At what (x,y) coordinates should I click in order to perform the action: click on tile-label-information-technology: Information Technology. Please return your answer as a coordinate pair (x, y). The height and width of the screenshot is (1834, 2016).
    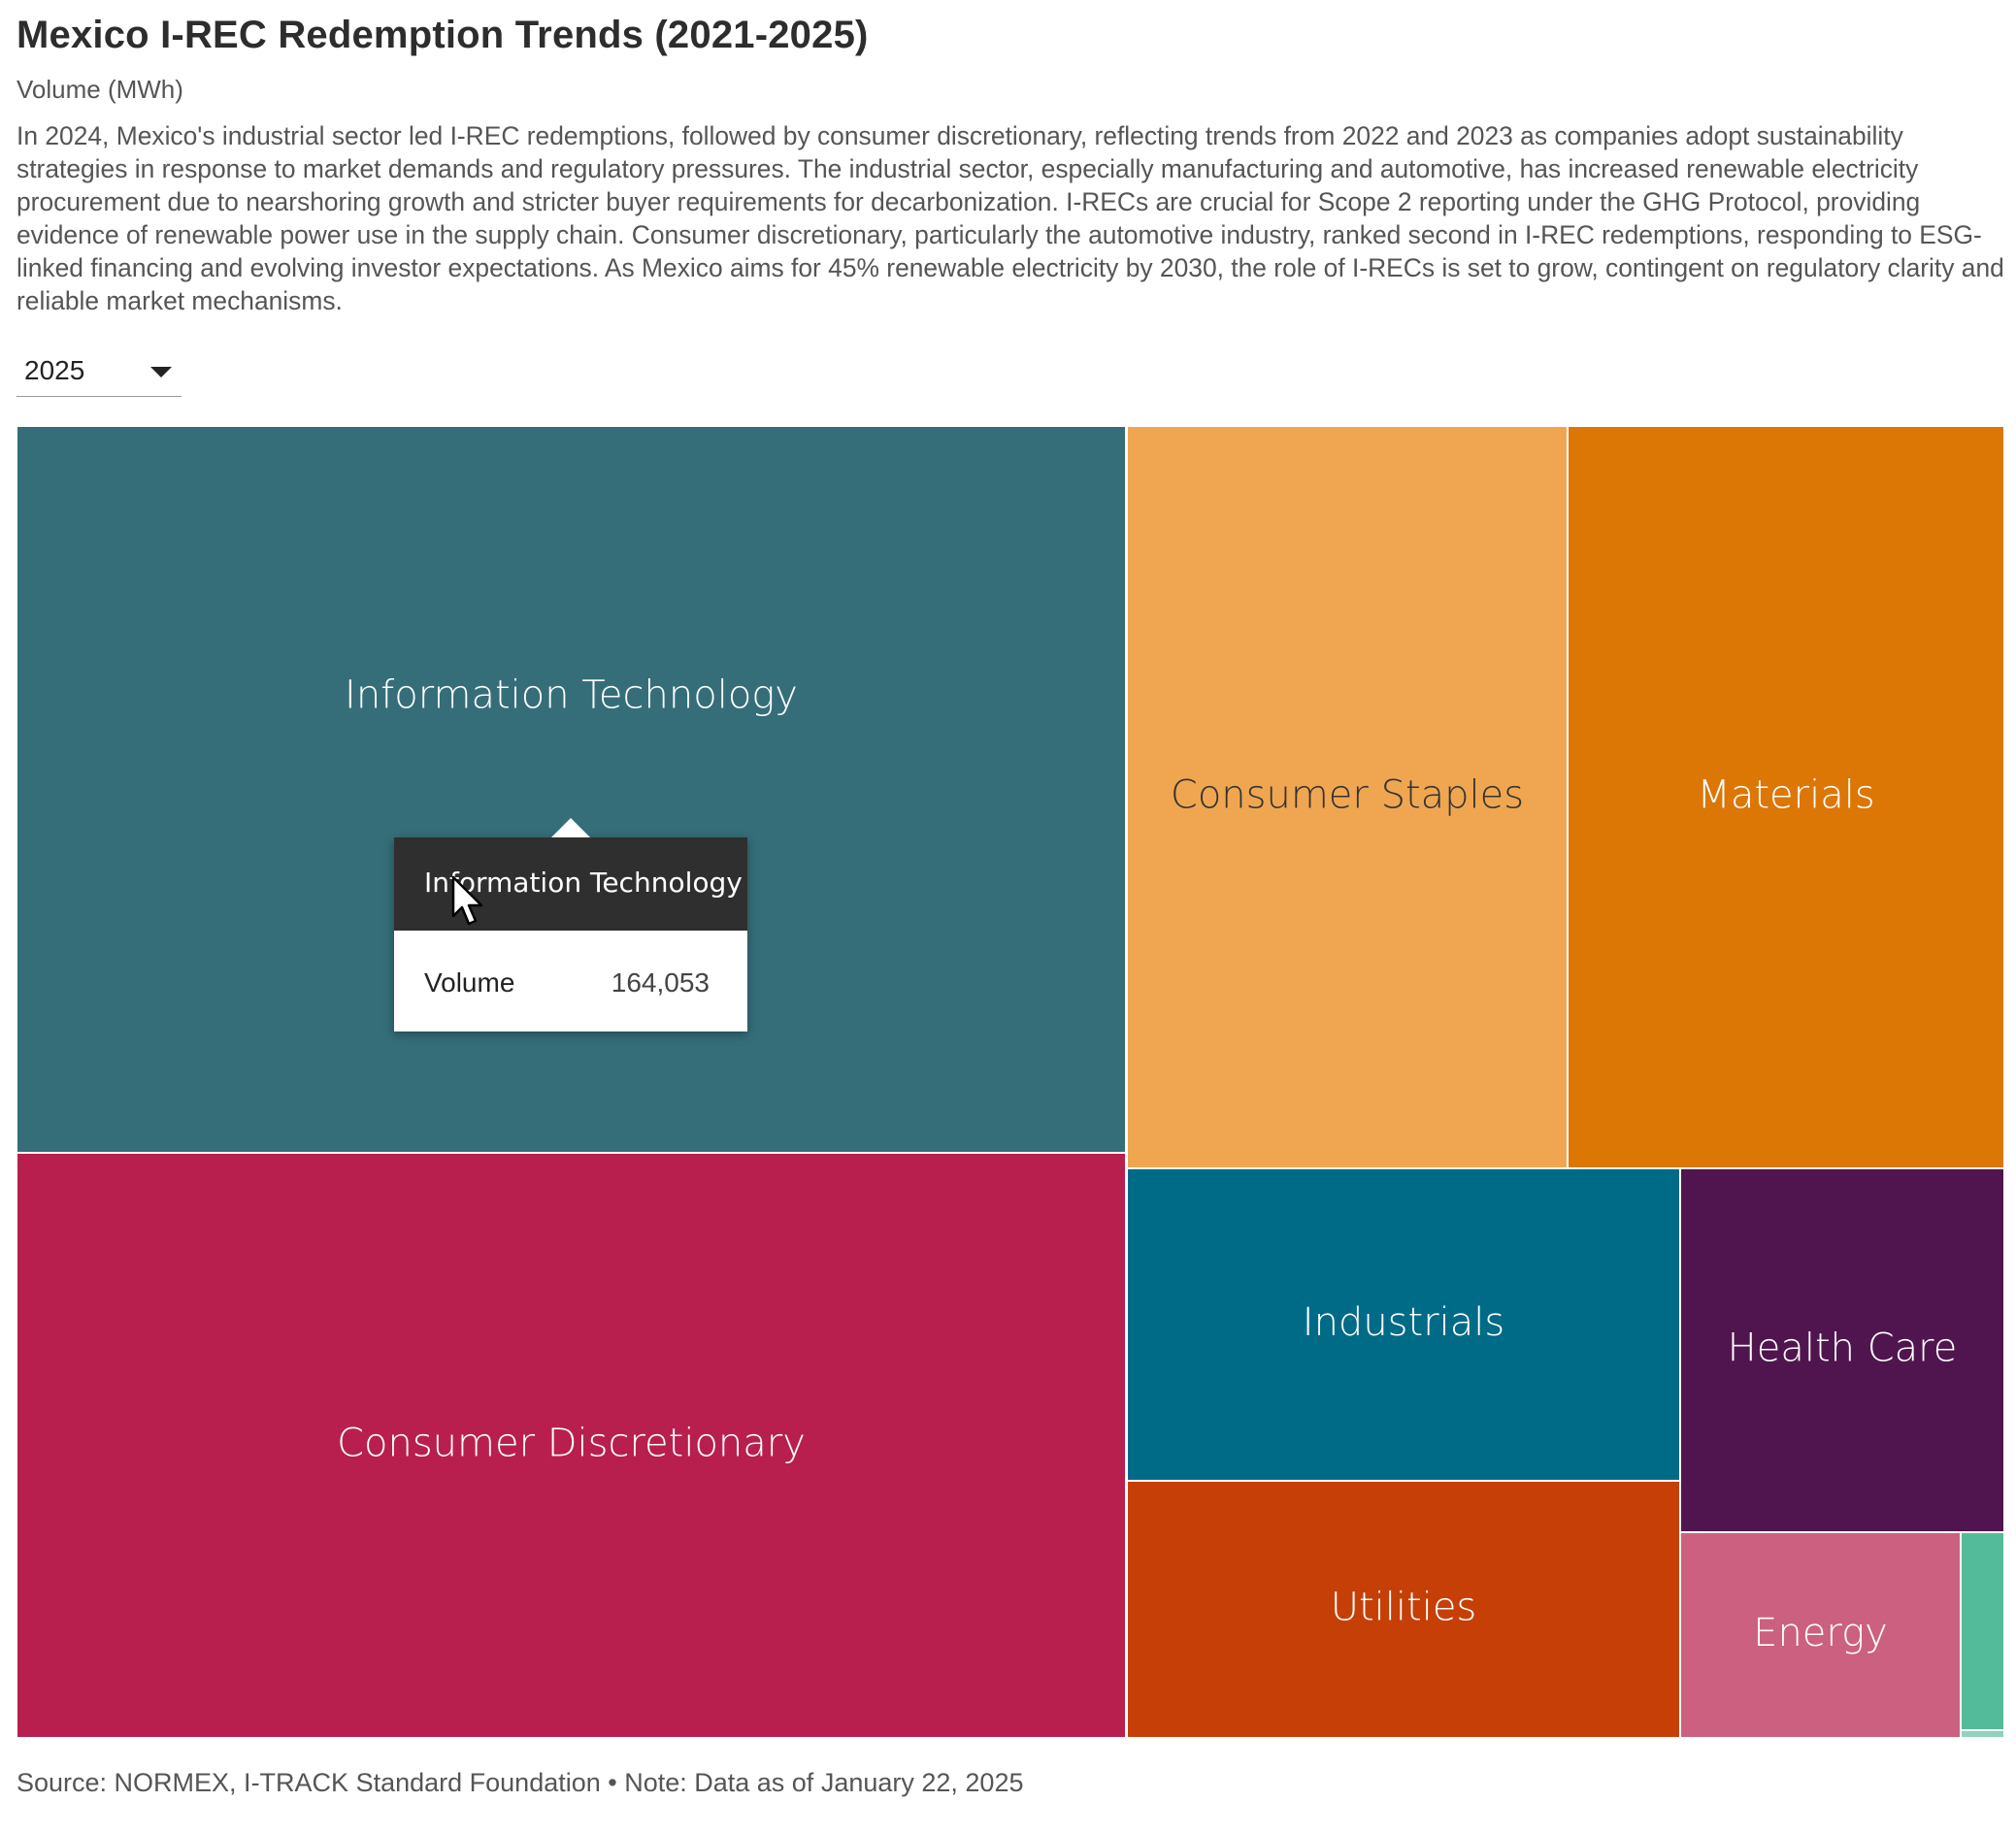
    Looking at the image, I should click on (571, 694).